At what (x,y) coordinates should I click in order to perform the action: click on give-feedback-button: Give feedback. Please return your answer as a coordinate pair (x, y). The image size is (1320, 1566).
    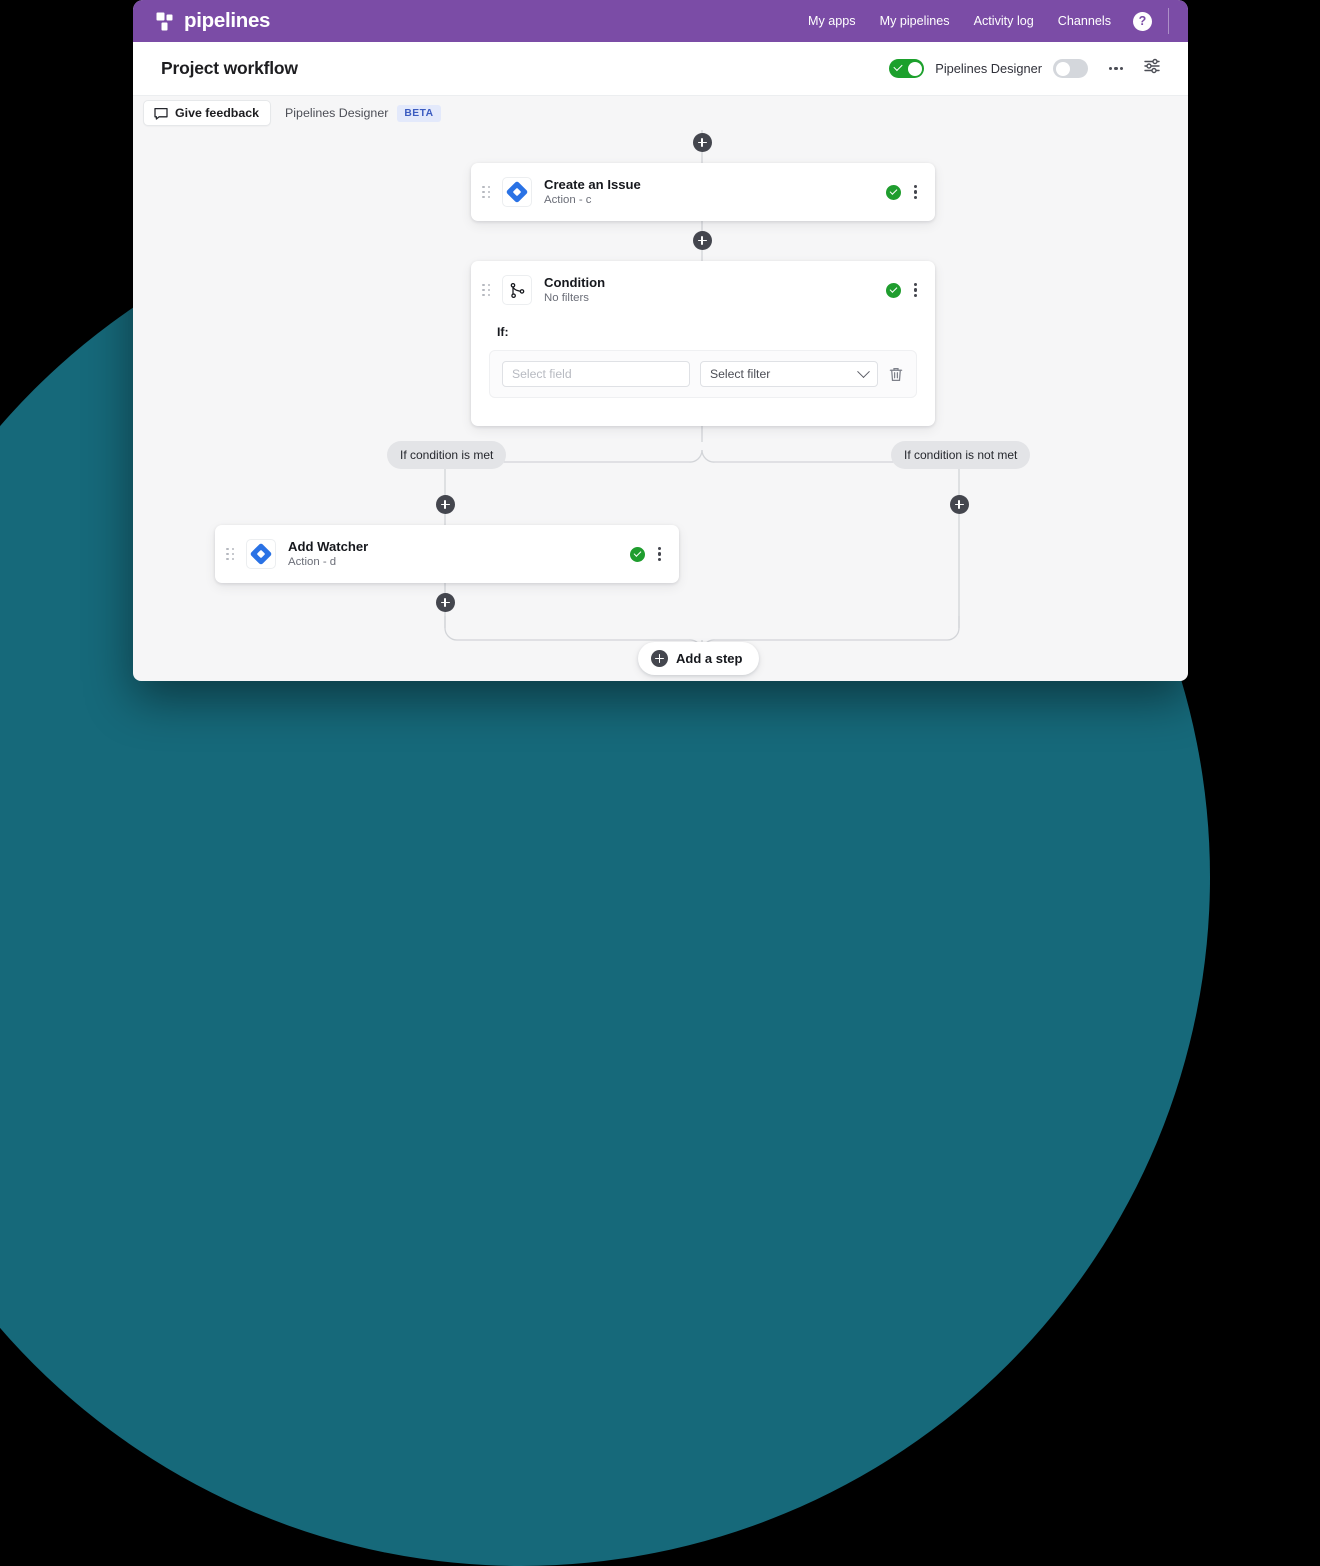
    Looking at the image, I should click on (207, 113).